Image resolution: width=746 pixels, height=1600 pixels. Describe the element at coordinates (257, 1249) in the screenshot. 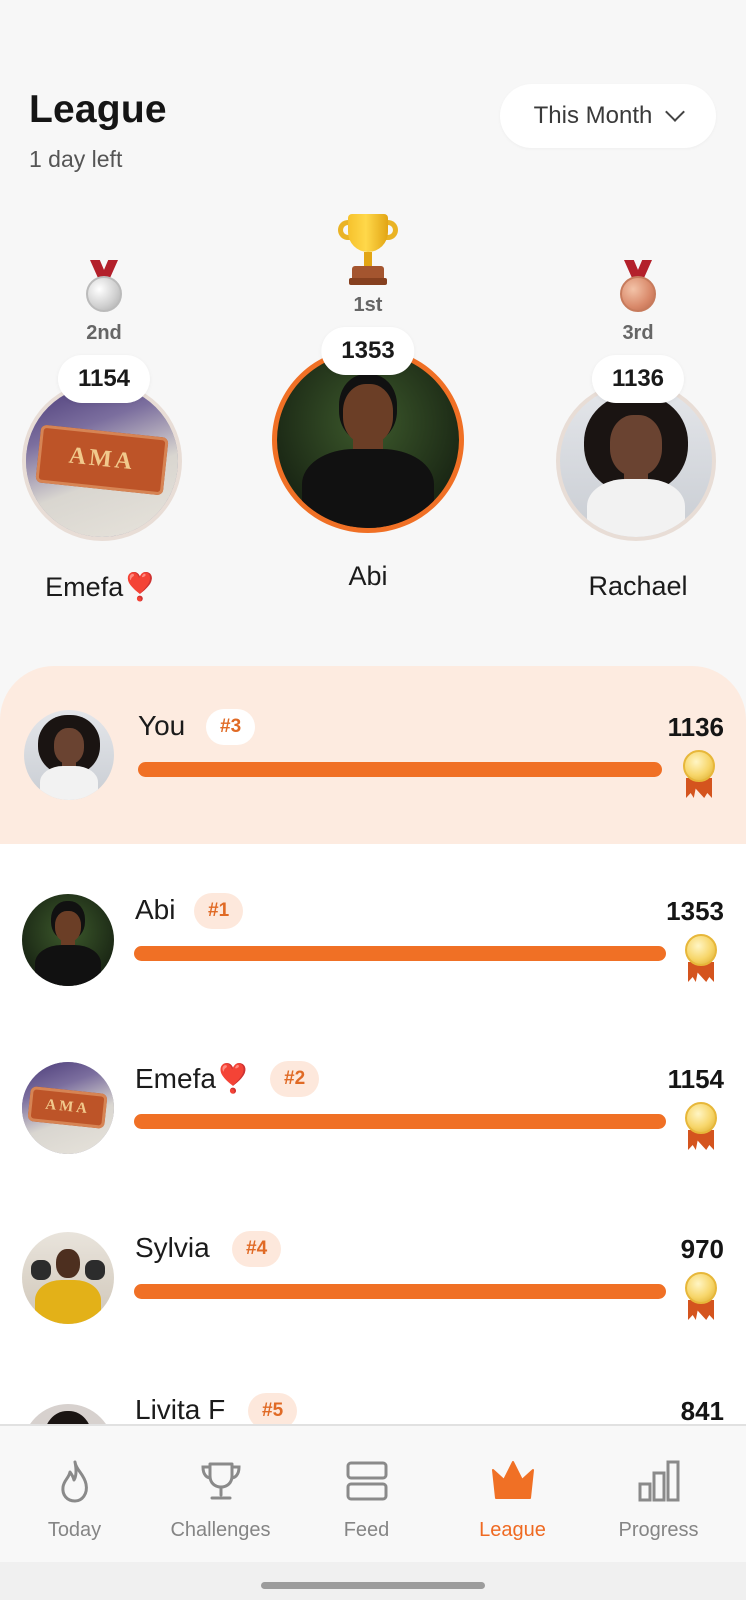

I see `rank-badge: #4` at that location.